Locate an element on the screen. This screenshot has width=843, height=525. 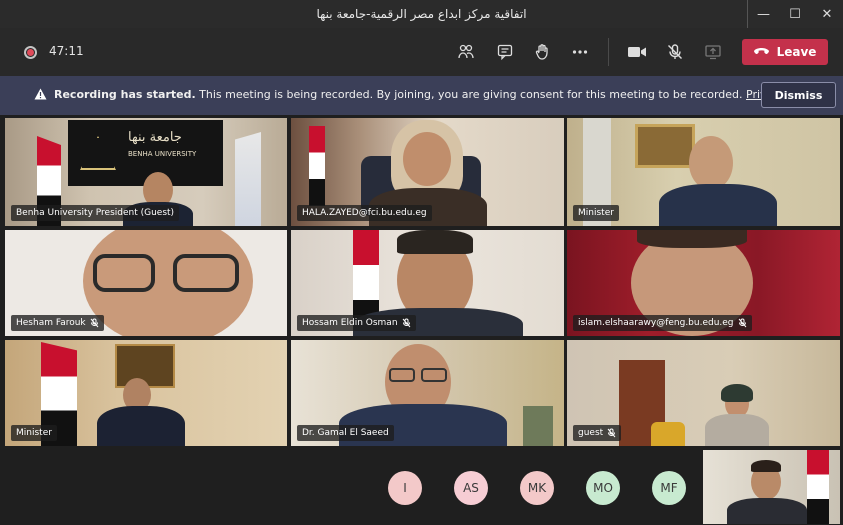
close-button: ✕ is located at coordinates (827, 14).